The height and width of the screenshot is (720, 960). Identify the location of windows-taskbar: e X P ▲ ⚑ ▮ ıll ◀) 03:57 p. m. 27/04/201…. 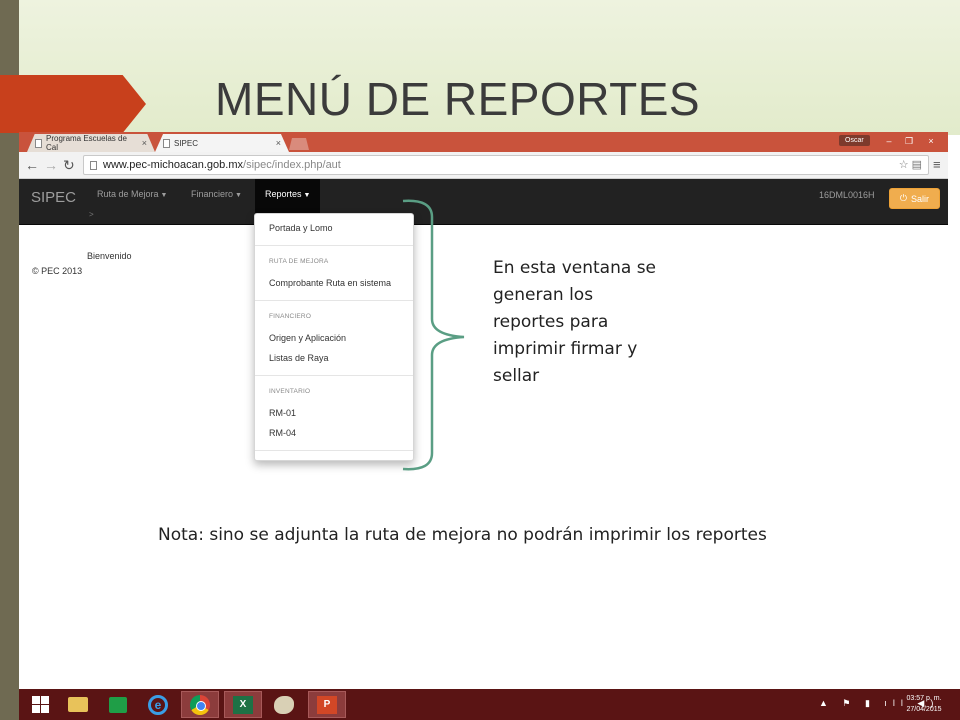
(489, 704).